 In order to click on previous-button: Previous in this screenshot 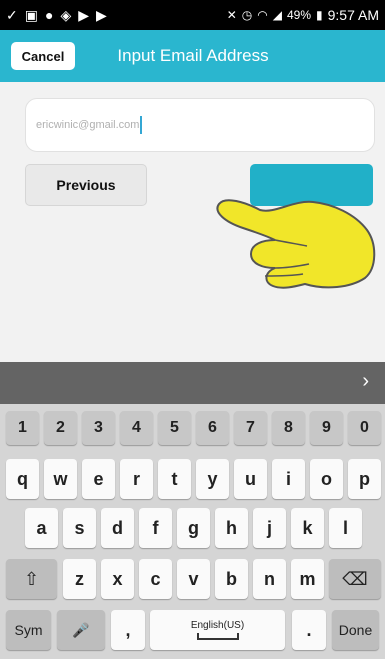, I will do `click(86, 185)`.